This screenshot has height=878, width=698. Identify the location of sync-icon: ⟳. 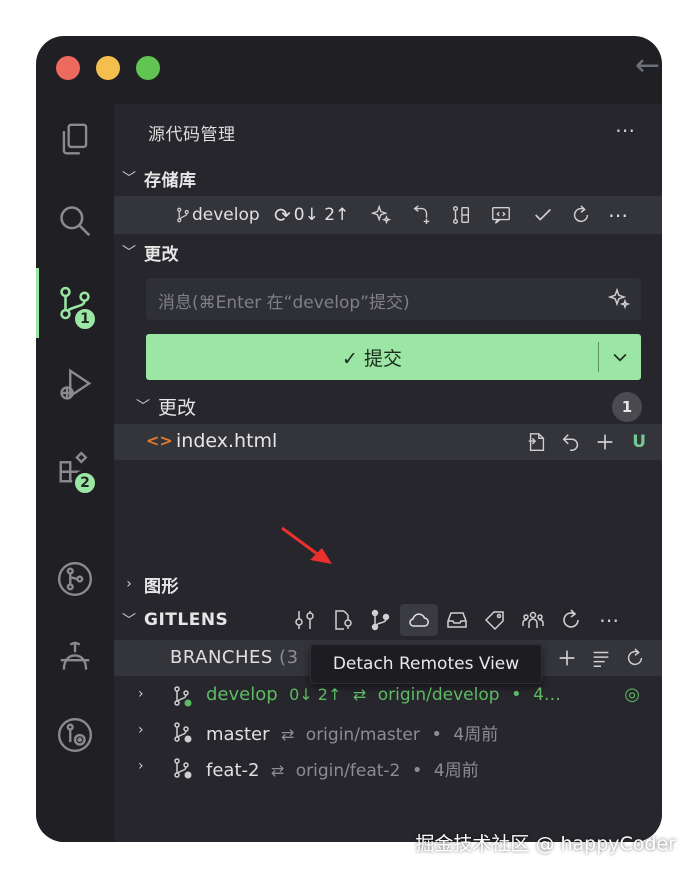
(282, 215).